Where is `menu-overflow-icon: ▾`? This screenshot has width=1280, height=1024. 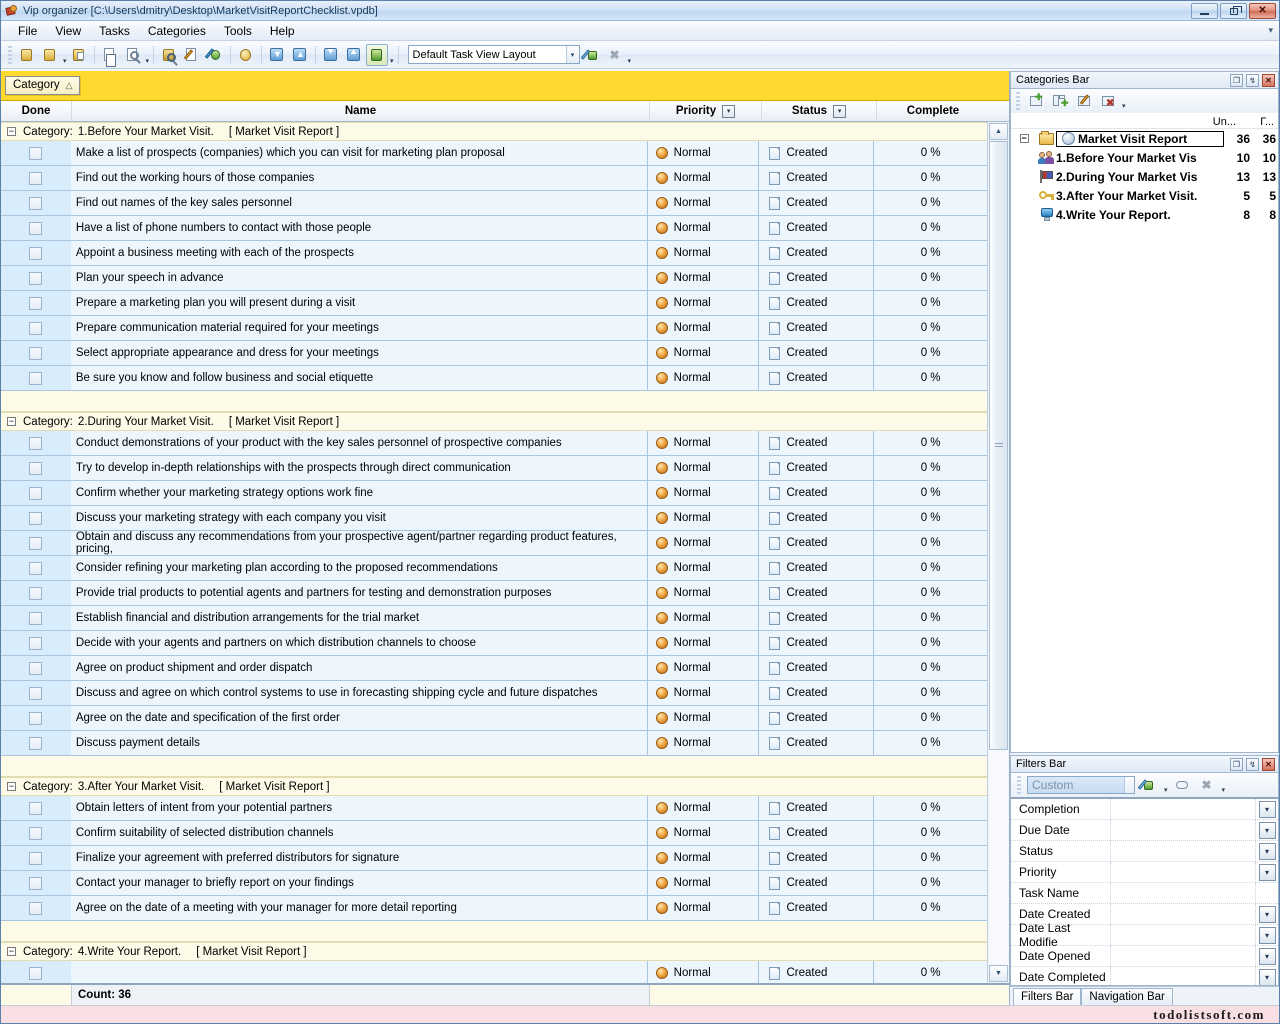 menu-overflow-icon: ▾ is located at coordinates (1270, 30).